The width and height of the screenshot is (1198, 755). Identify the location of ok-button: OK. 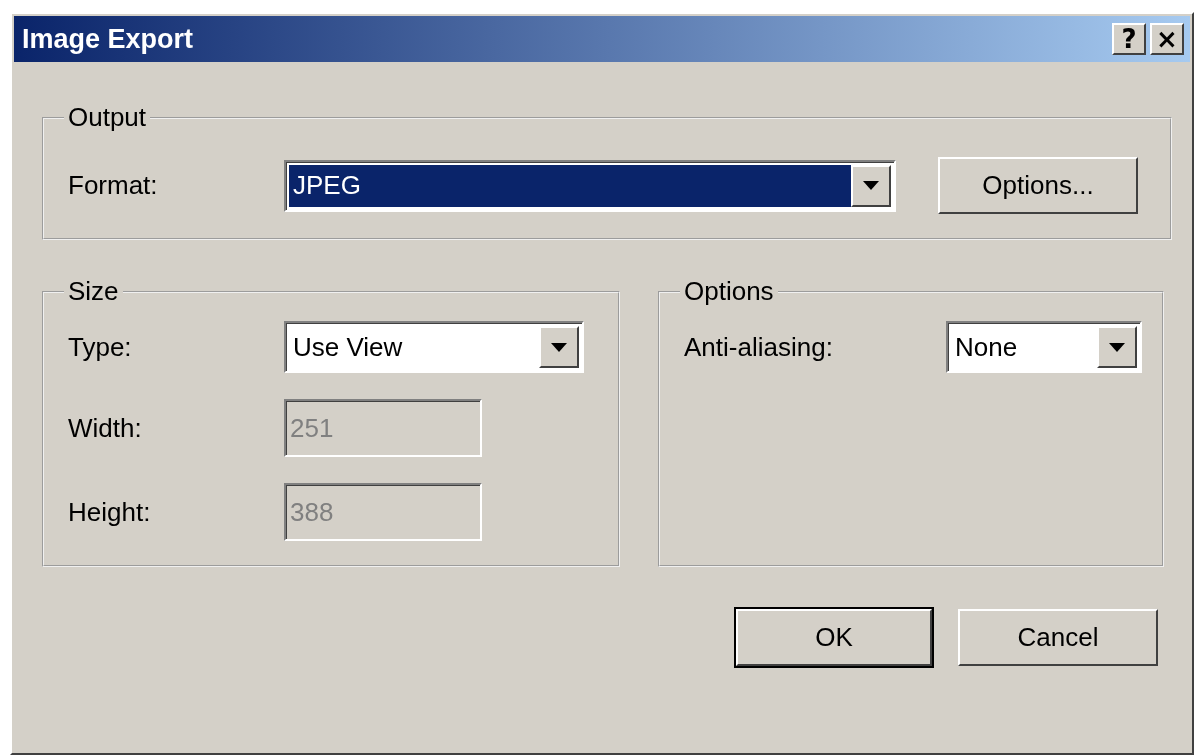
(834, 637).